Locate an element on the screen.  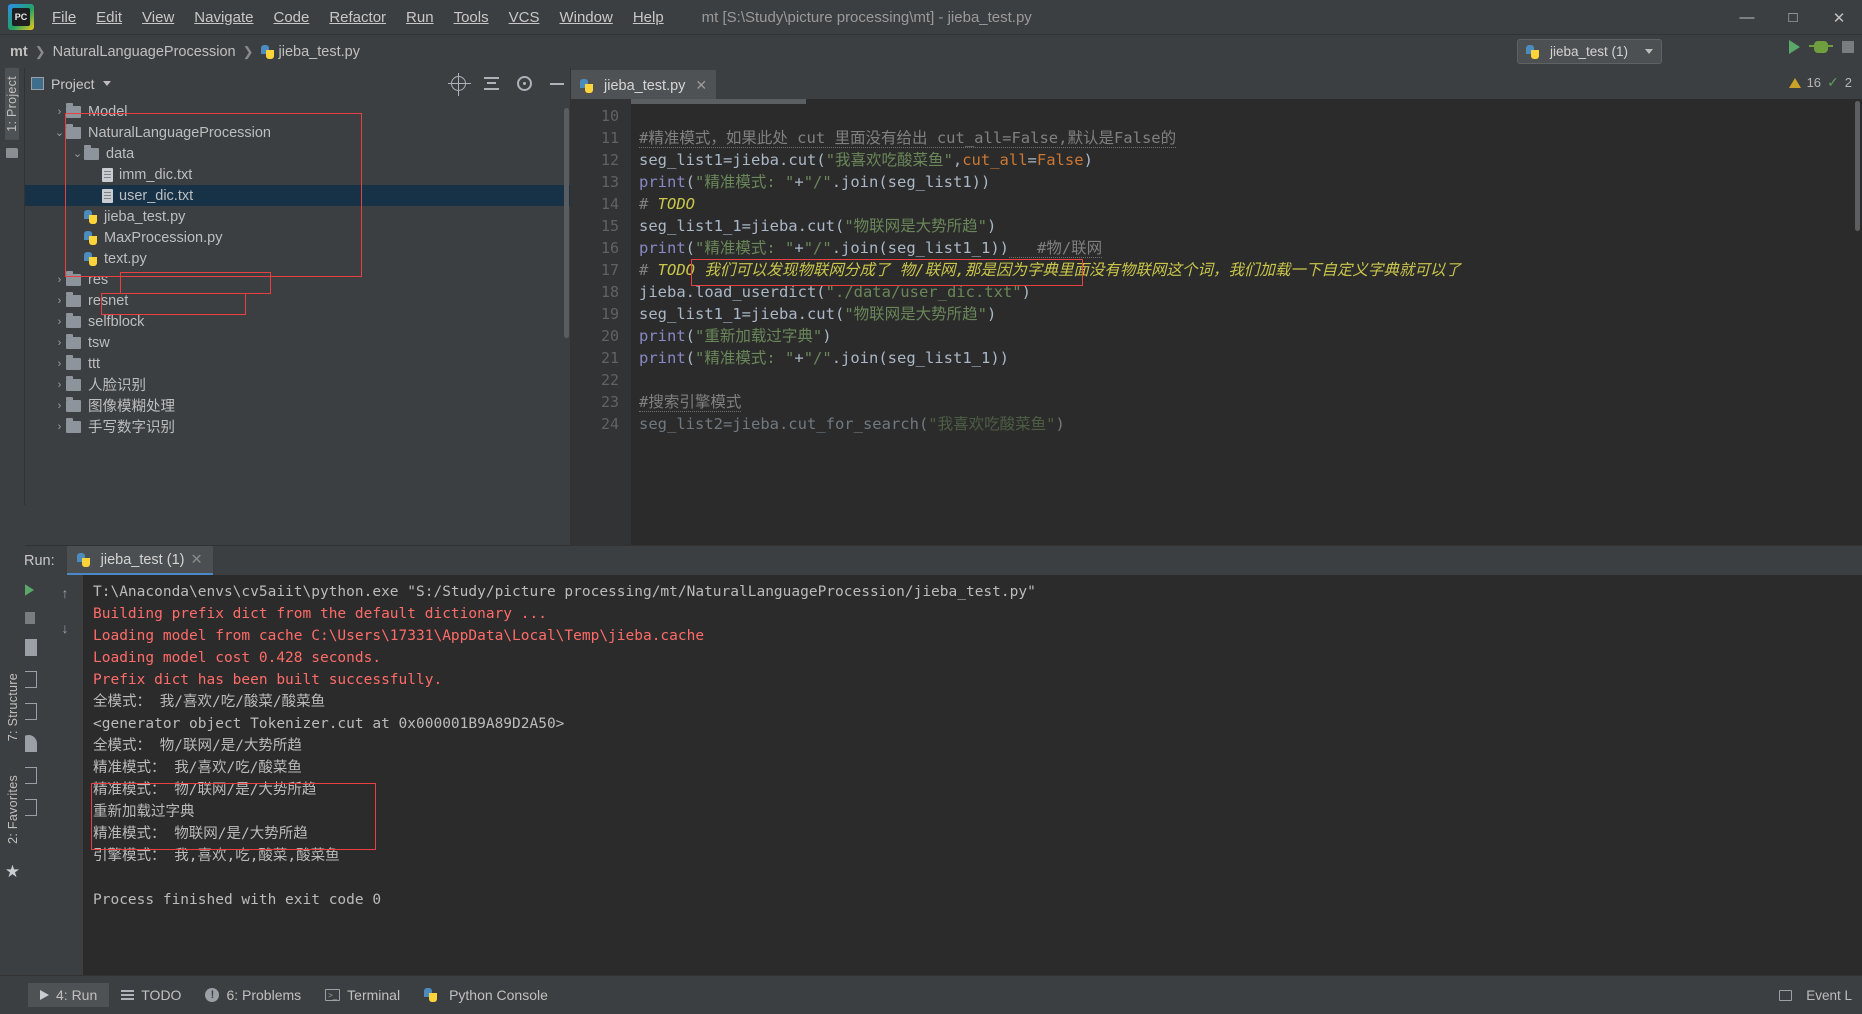
code-line-13: print("精准模式: "+"/".join(seg_list1)) is located at coordinates (815, 182).